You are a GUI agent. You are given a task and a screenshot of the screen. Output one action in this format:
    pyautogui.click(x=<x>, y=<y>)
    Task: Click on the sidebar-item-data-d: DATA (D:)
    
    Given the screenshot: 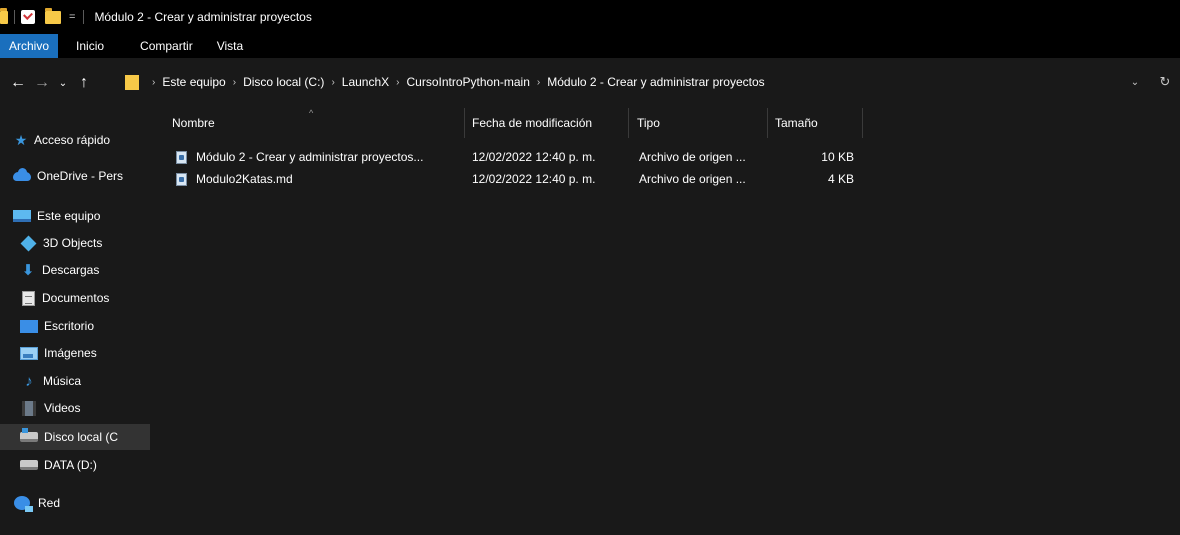 What is the action you would take?
    pyautogui.click(x=75, y=465)
    